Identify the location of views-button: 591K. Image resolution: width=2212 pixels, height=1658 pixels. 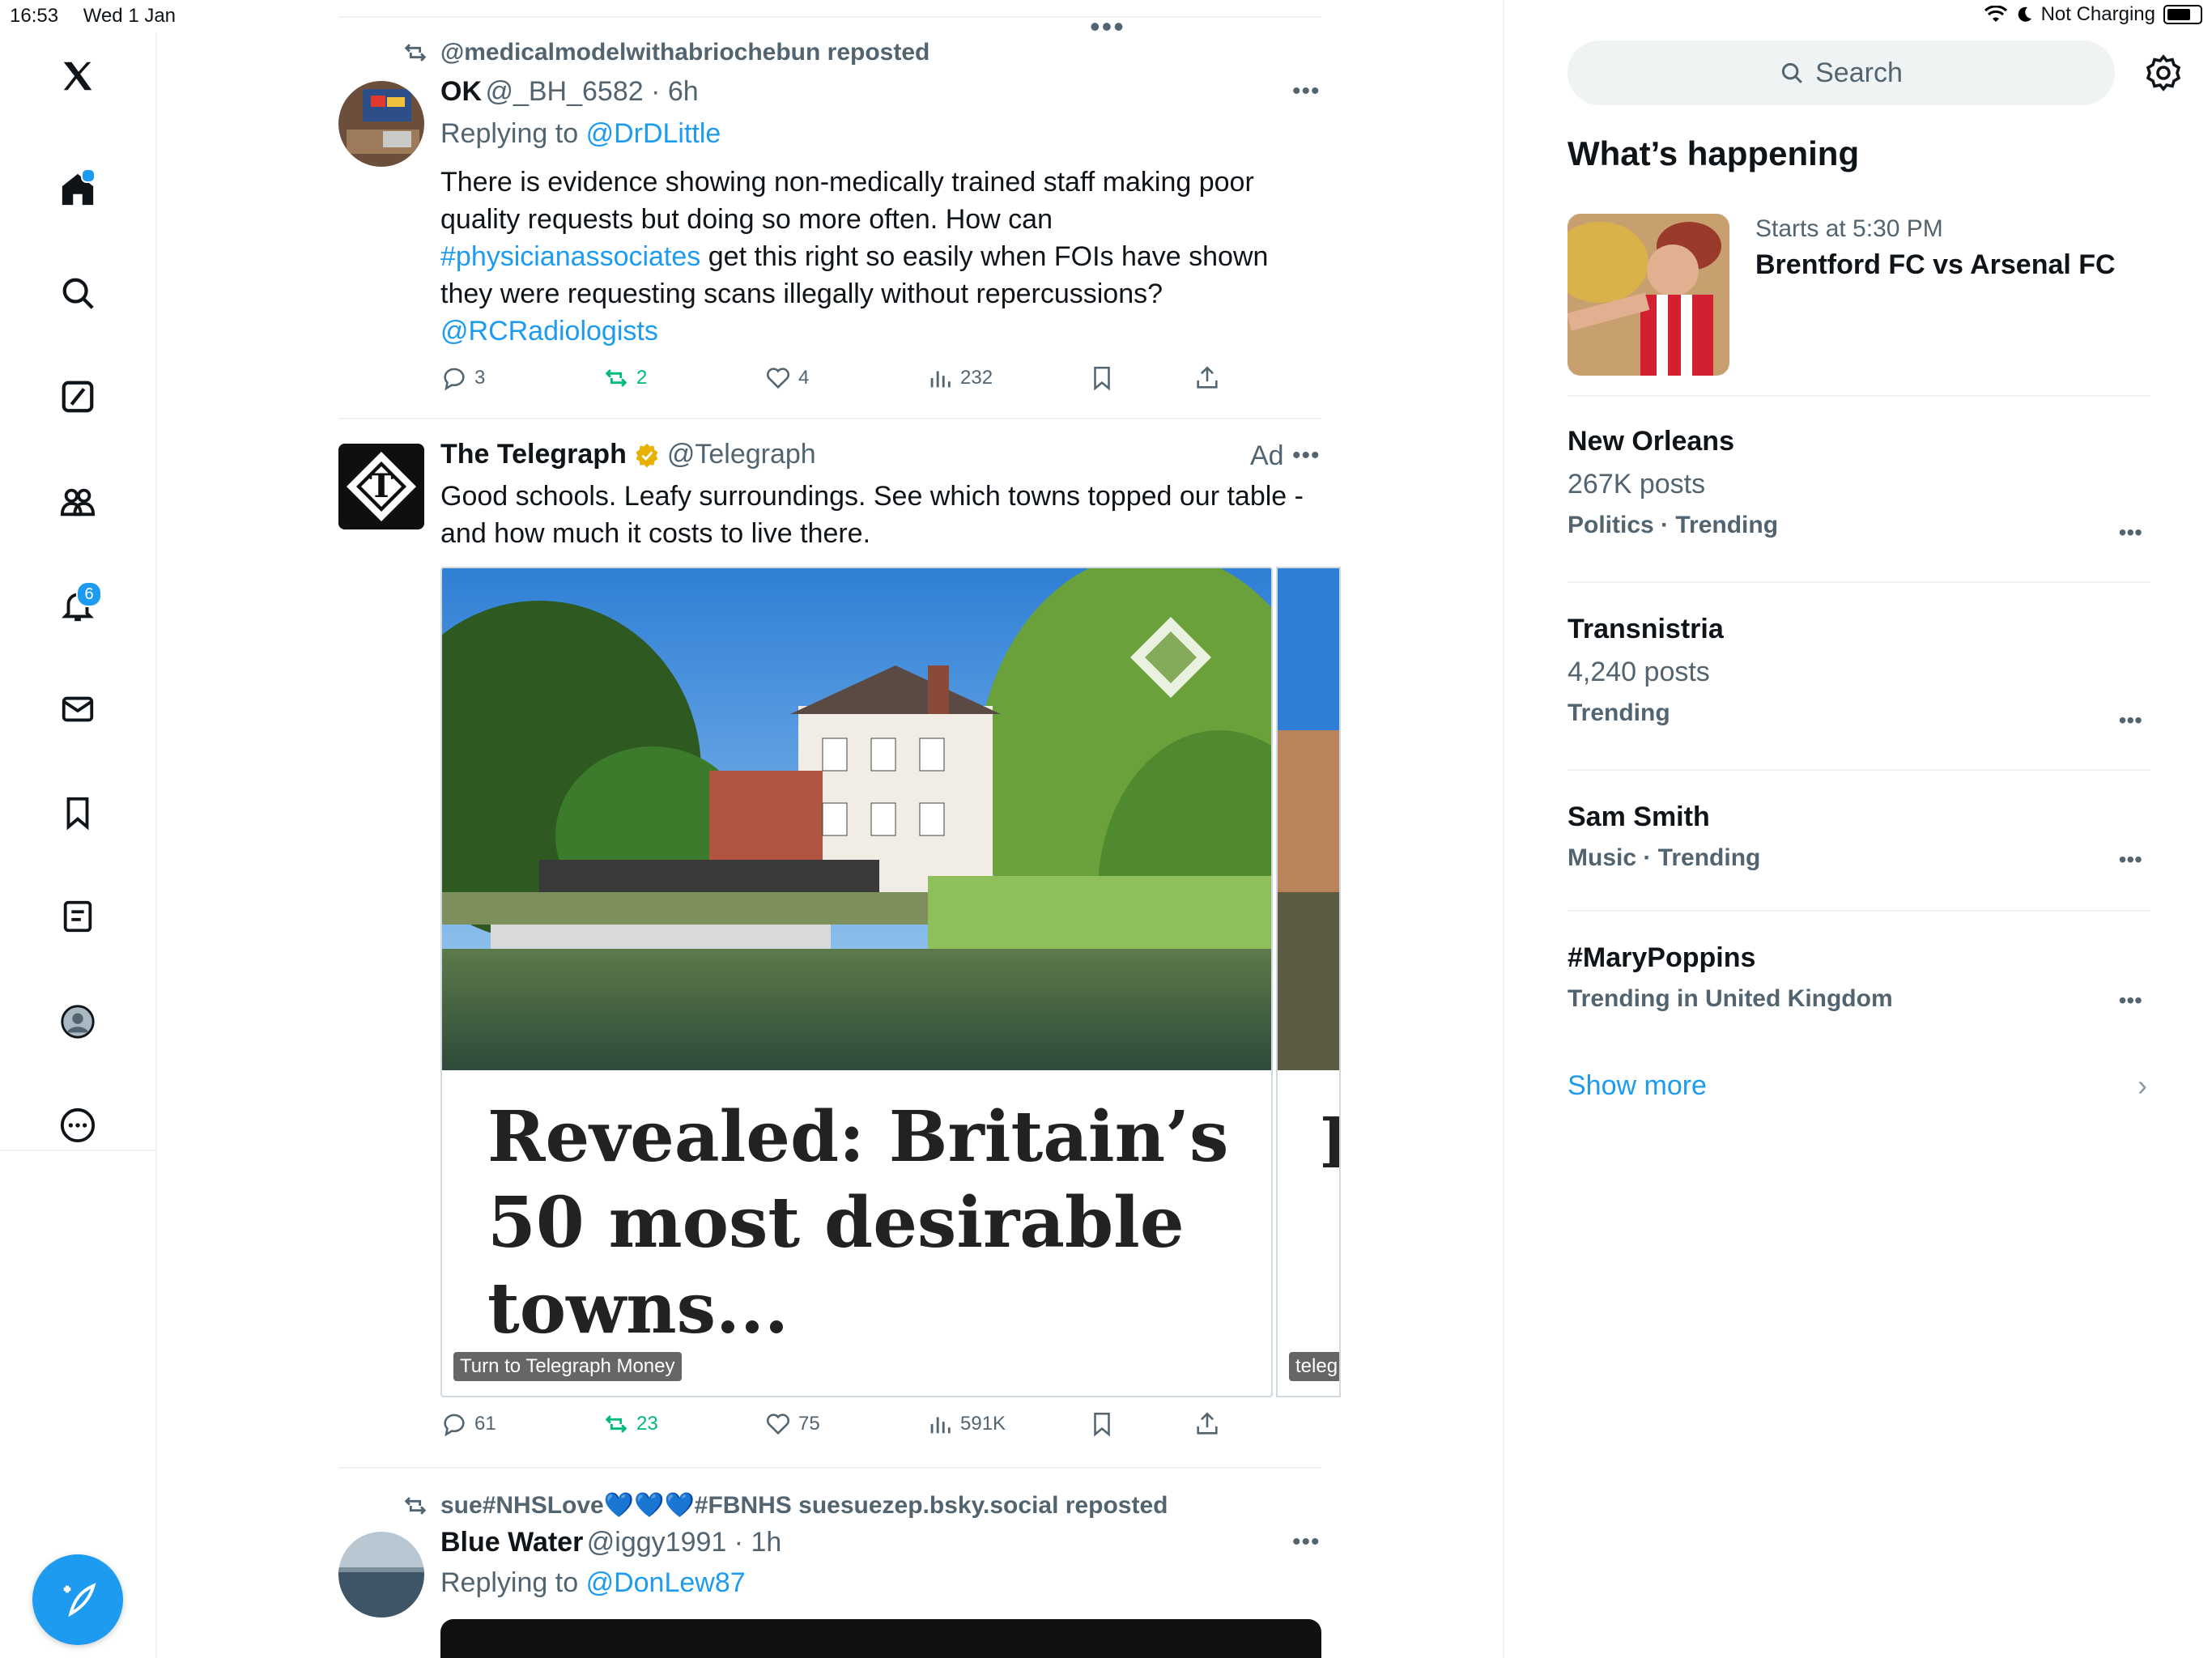
(966, 1424).